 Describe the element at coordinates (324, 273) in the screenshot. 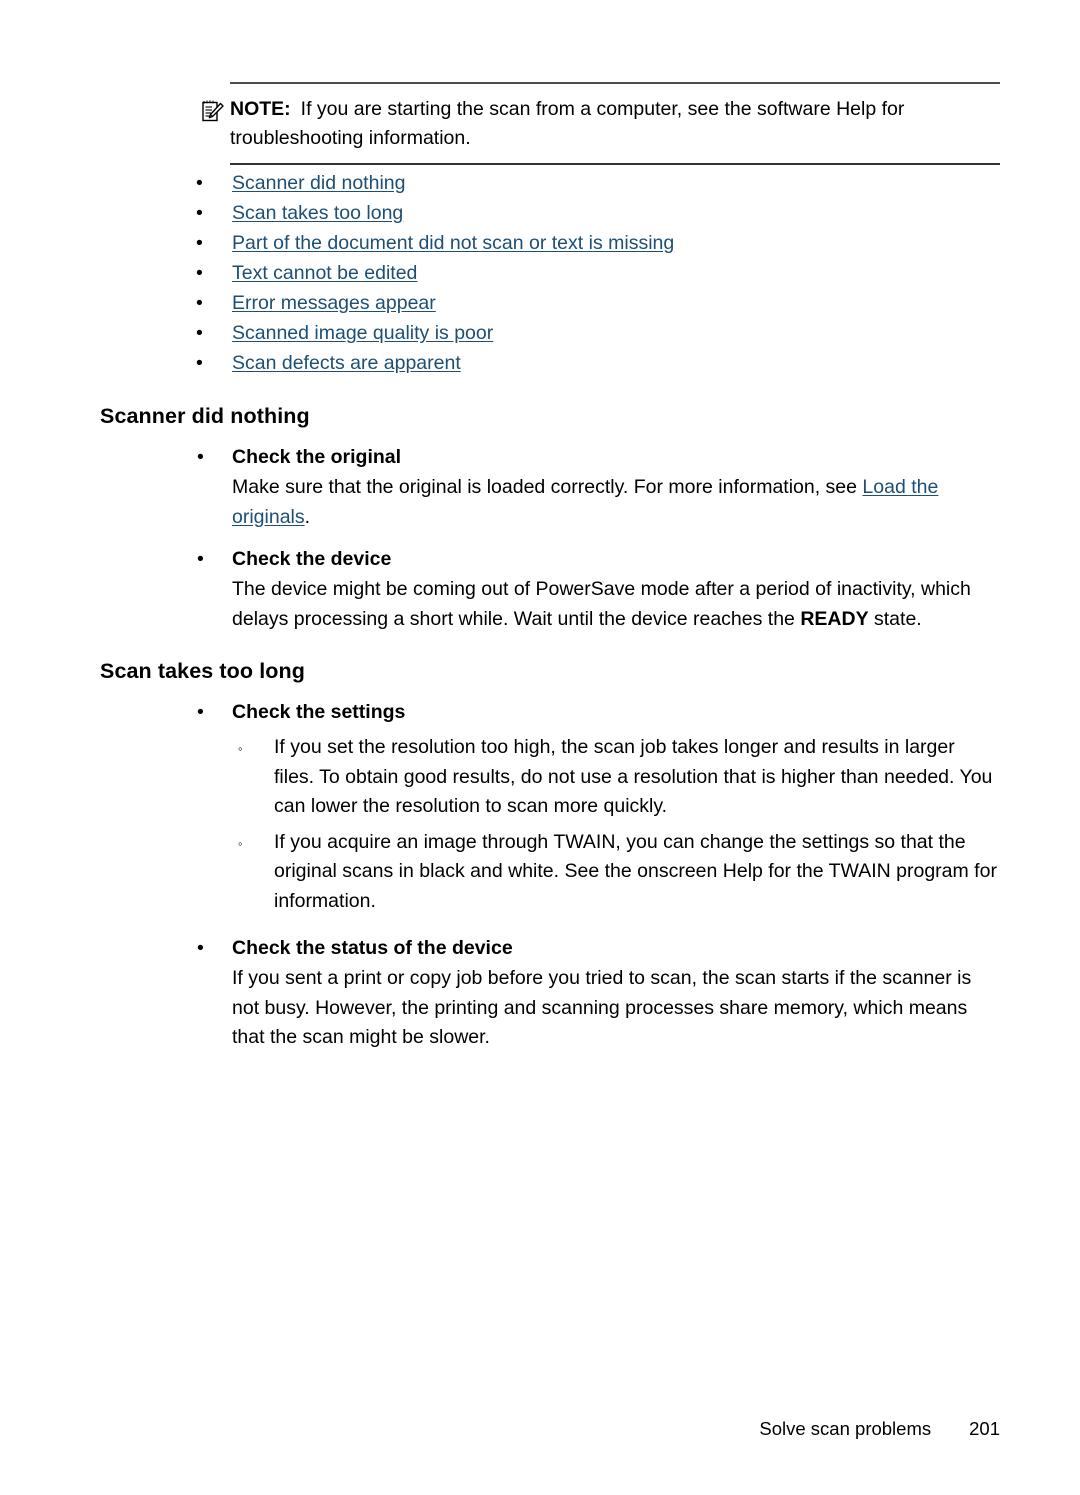

I see `link-text-cannot-be-edited: Text cannot be edited` at that location.